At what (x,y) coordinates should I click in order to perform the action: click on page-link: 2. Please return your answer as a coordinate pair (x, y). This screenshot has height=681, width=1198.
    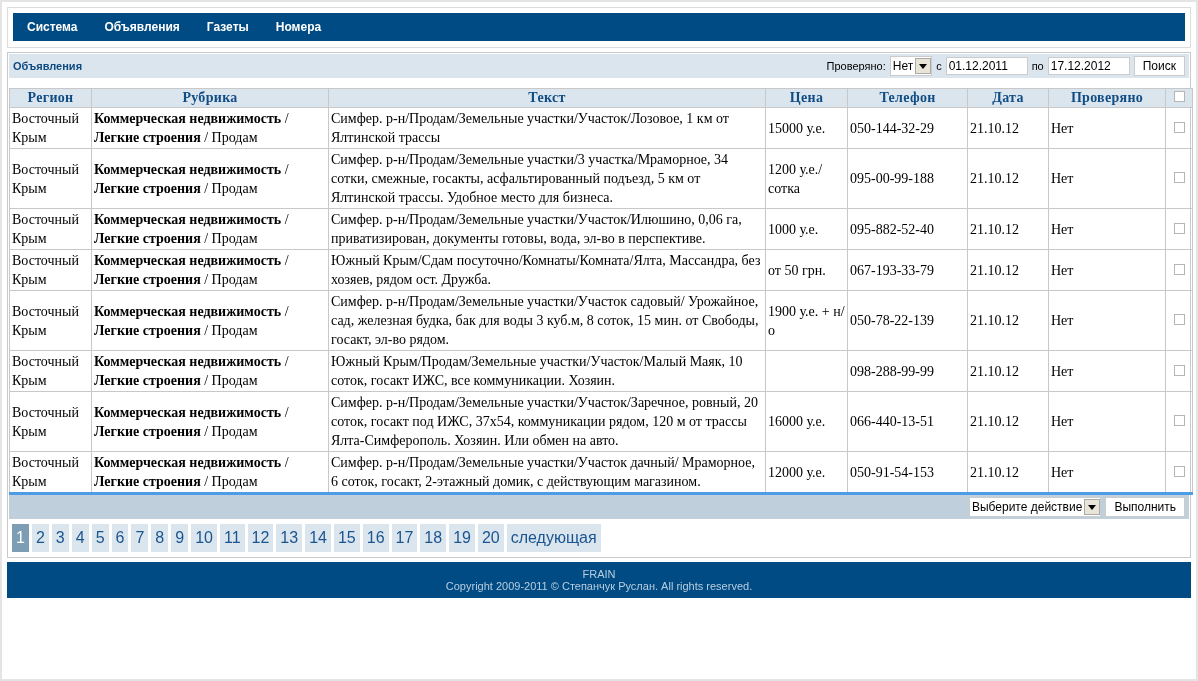
    Looking at the image, I should click on (40, 538).